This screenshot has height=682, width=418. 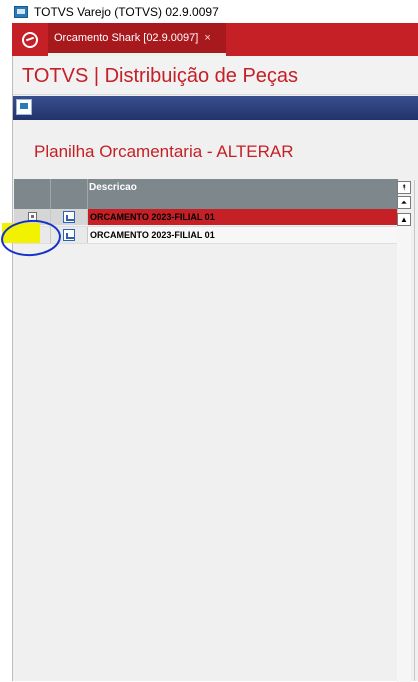 I want to click on scroll-page-up-button: ⏶, so click(x=404, y=202).